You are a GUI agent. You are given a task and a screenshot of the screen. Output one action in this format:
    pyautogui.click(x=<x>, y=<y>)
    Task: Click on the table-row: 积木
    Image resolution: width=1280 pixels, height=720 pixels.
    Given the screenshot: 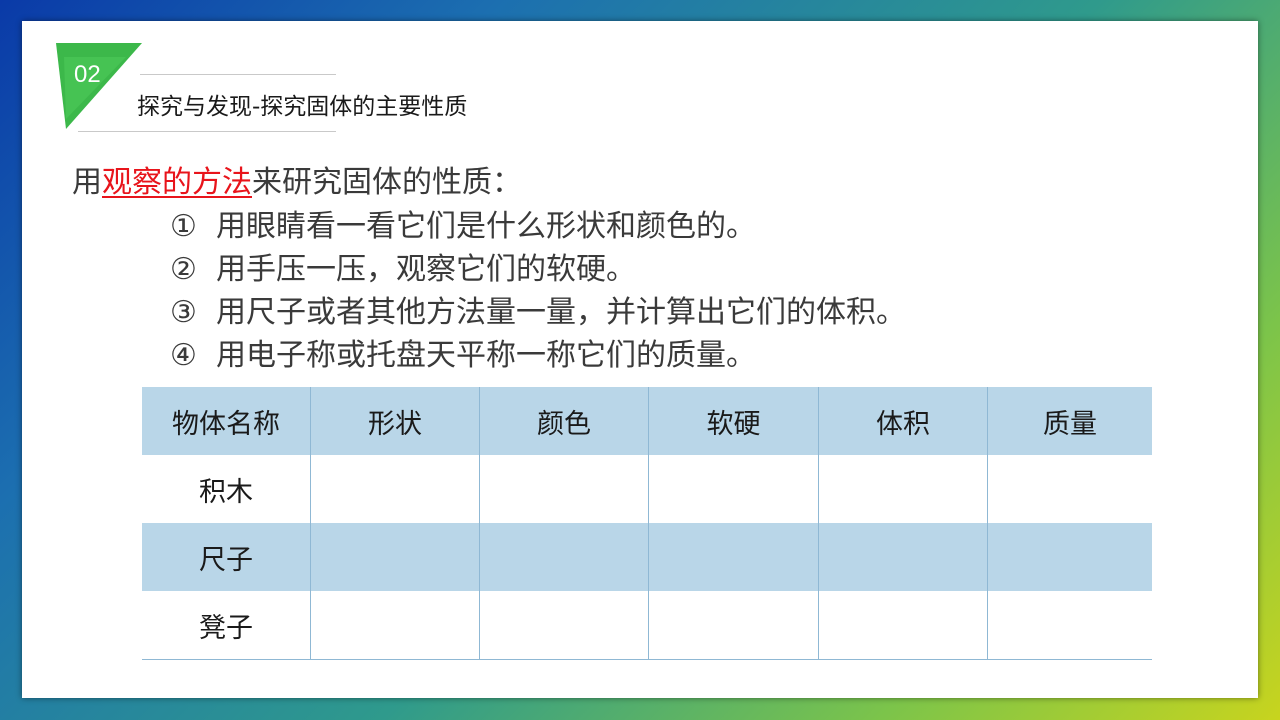 What is the action you would take?
    pyautogui.click(x=647, y=489)
    